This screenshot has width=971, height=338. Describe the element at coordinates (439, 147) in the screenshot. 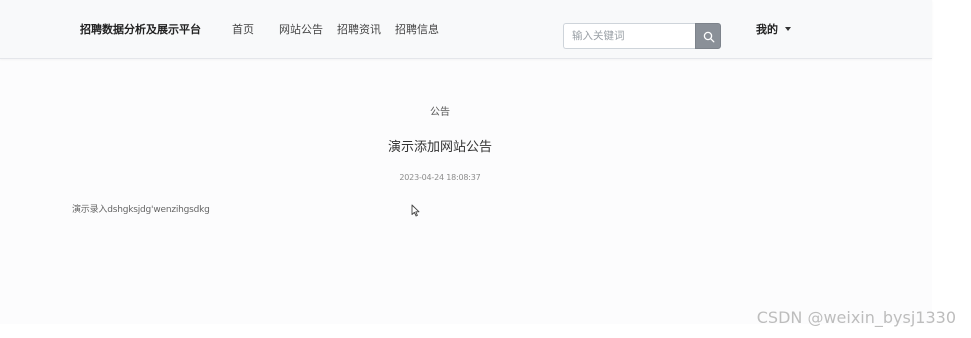

I see `article-title: 演示添加网站公告` at that location.